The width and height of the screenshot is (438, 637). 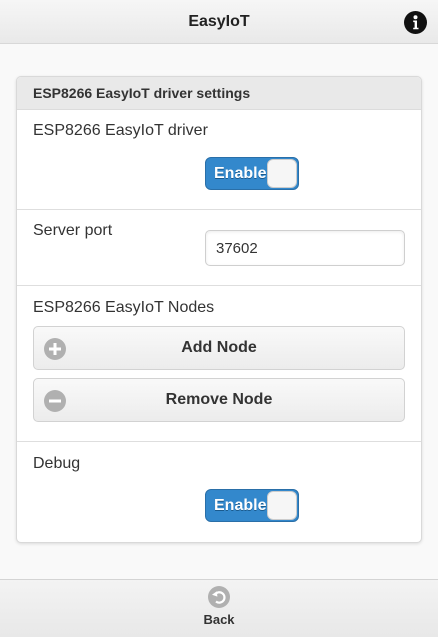 What do you see at coordinates (219, 619) in the screenshot?
I see `back-label: Back` at bounding box center [219, 619].